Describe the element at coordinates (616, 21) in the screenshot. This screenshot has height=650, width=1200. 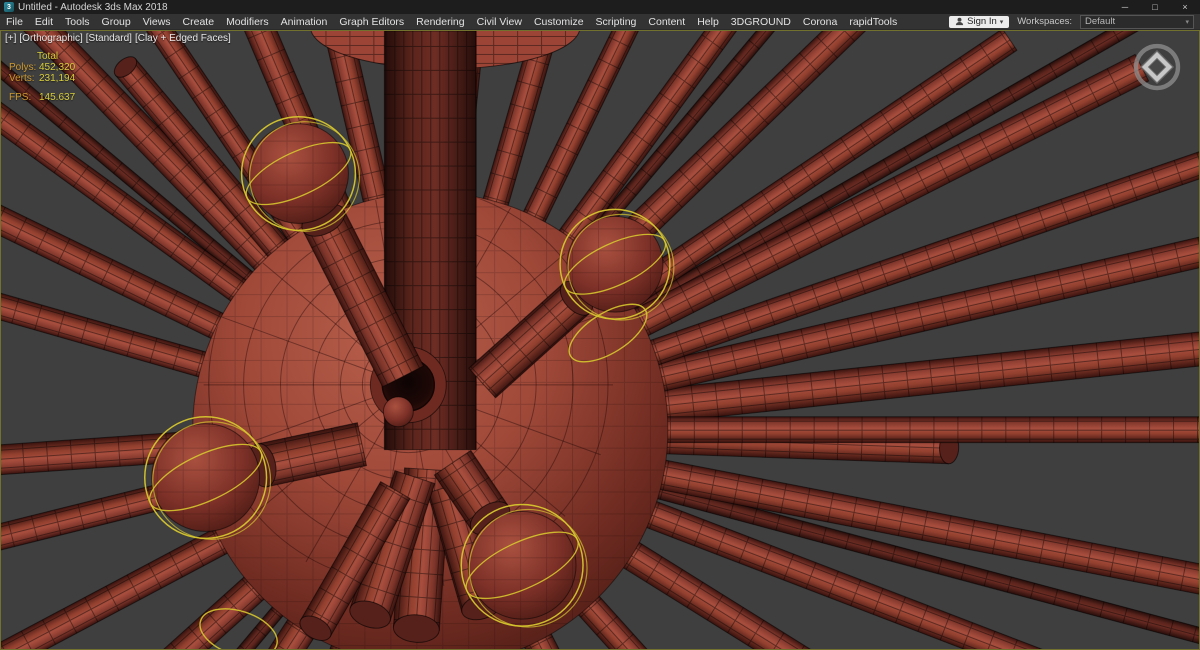
I see `menu-item-scripting: Scripting` at that location.